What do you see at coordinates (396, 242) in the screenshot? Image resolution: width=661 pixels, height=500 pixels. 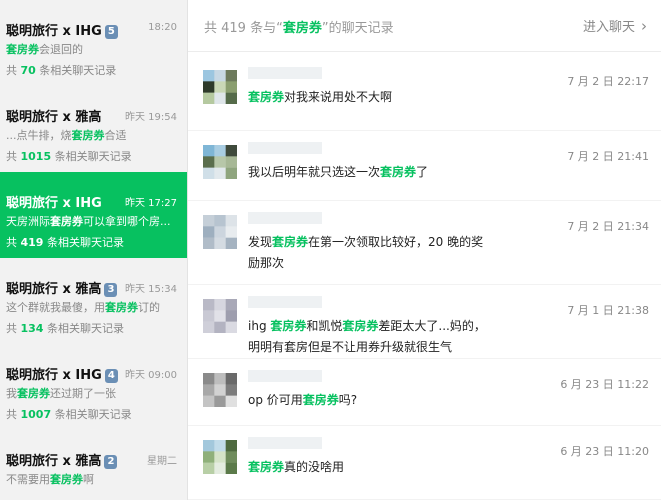 I see `message-text: 在第一次领取比较好，20 晚的奖` at bounding box center [396, 242].